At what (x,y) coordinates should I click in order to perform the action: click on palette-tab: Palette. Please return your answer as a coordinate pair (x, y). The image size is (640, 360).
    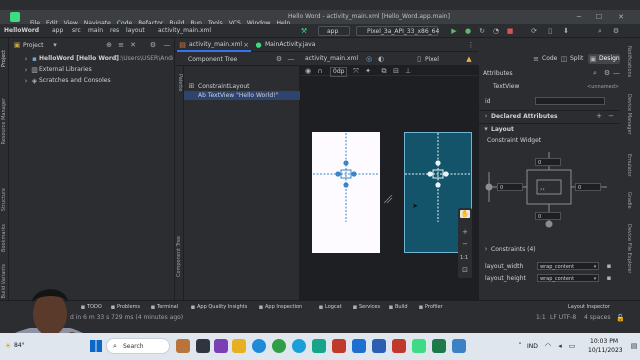
    Looking at the image, I should click on (180, 82).